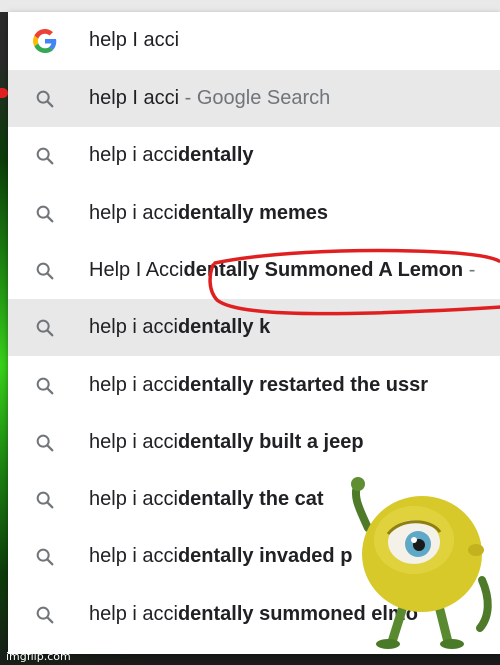  I want to click on suggestion-item: Help I Accidentally Summoned A Lemon -, so click(254, 270).